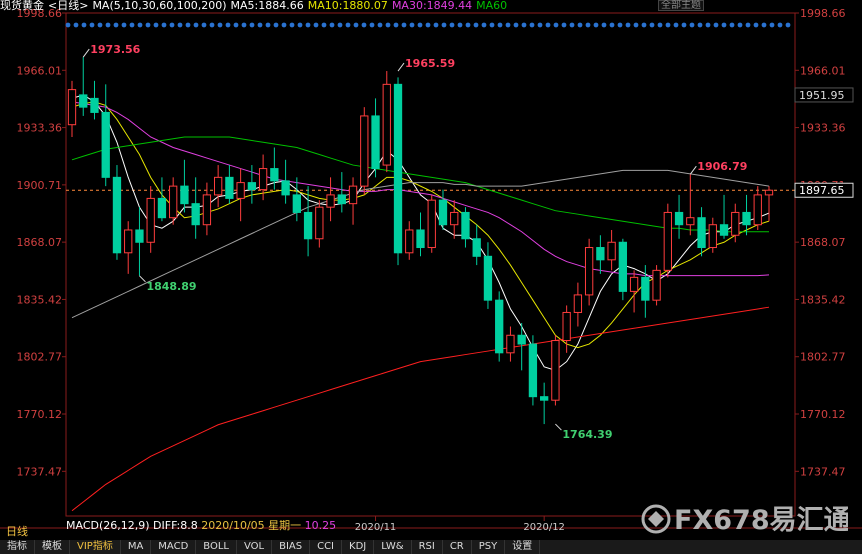 Image resolution: width=862 pixels, height=554 pixels. What do you see at coordinates (823, 471) in the screenshot?
I see `y-tick-label-right: 1737.47` at bounding box center [823, 471].